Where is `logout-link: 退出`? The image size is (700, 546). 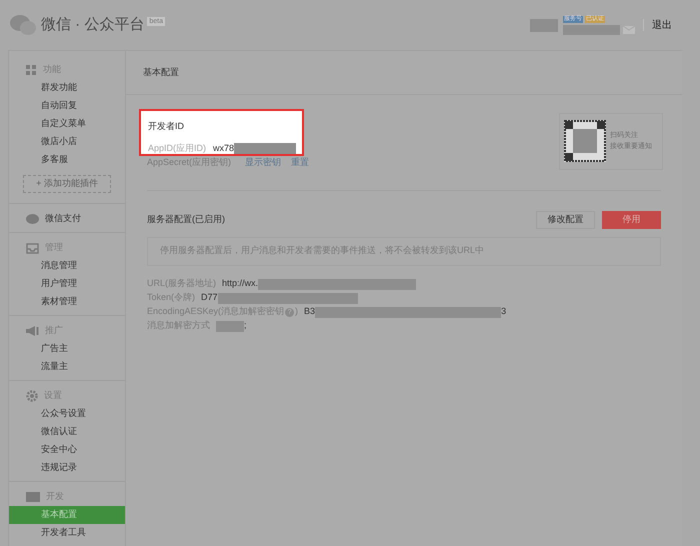
logout-link: 退出 is located at coordinates (662, 25).